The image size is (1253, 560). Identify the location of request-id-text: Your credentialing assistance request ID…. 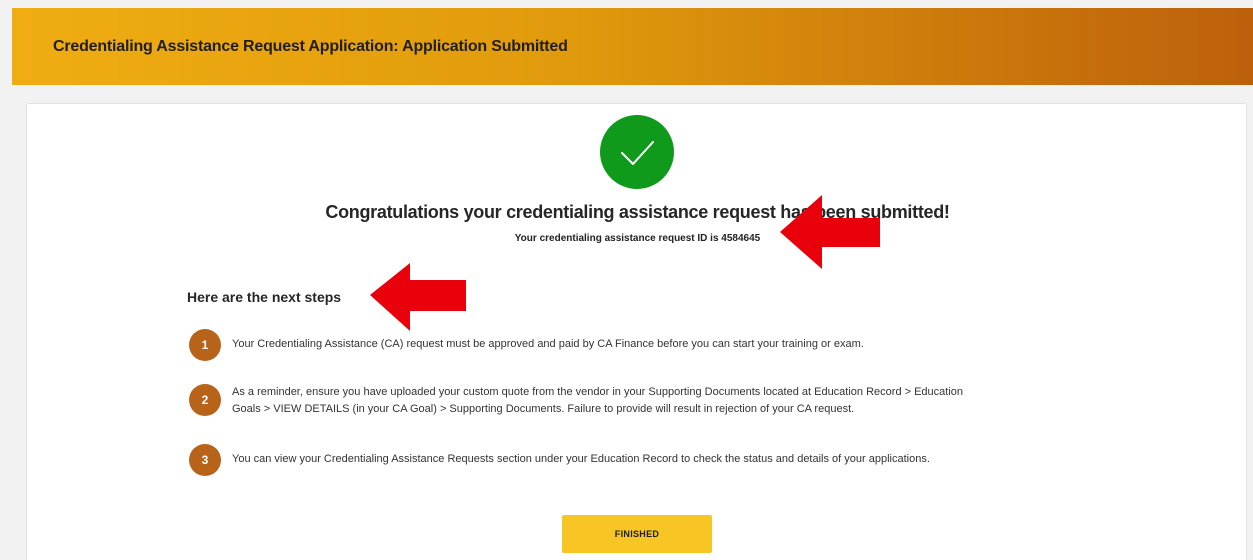
(637, 238).